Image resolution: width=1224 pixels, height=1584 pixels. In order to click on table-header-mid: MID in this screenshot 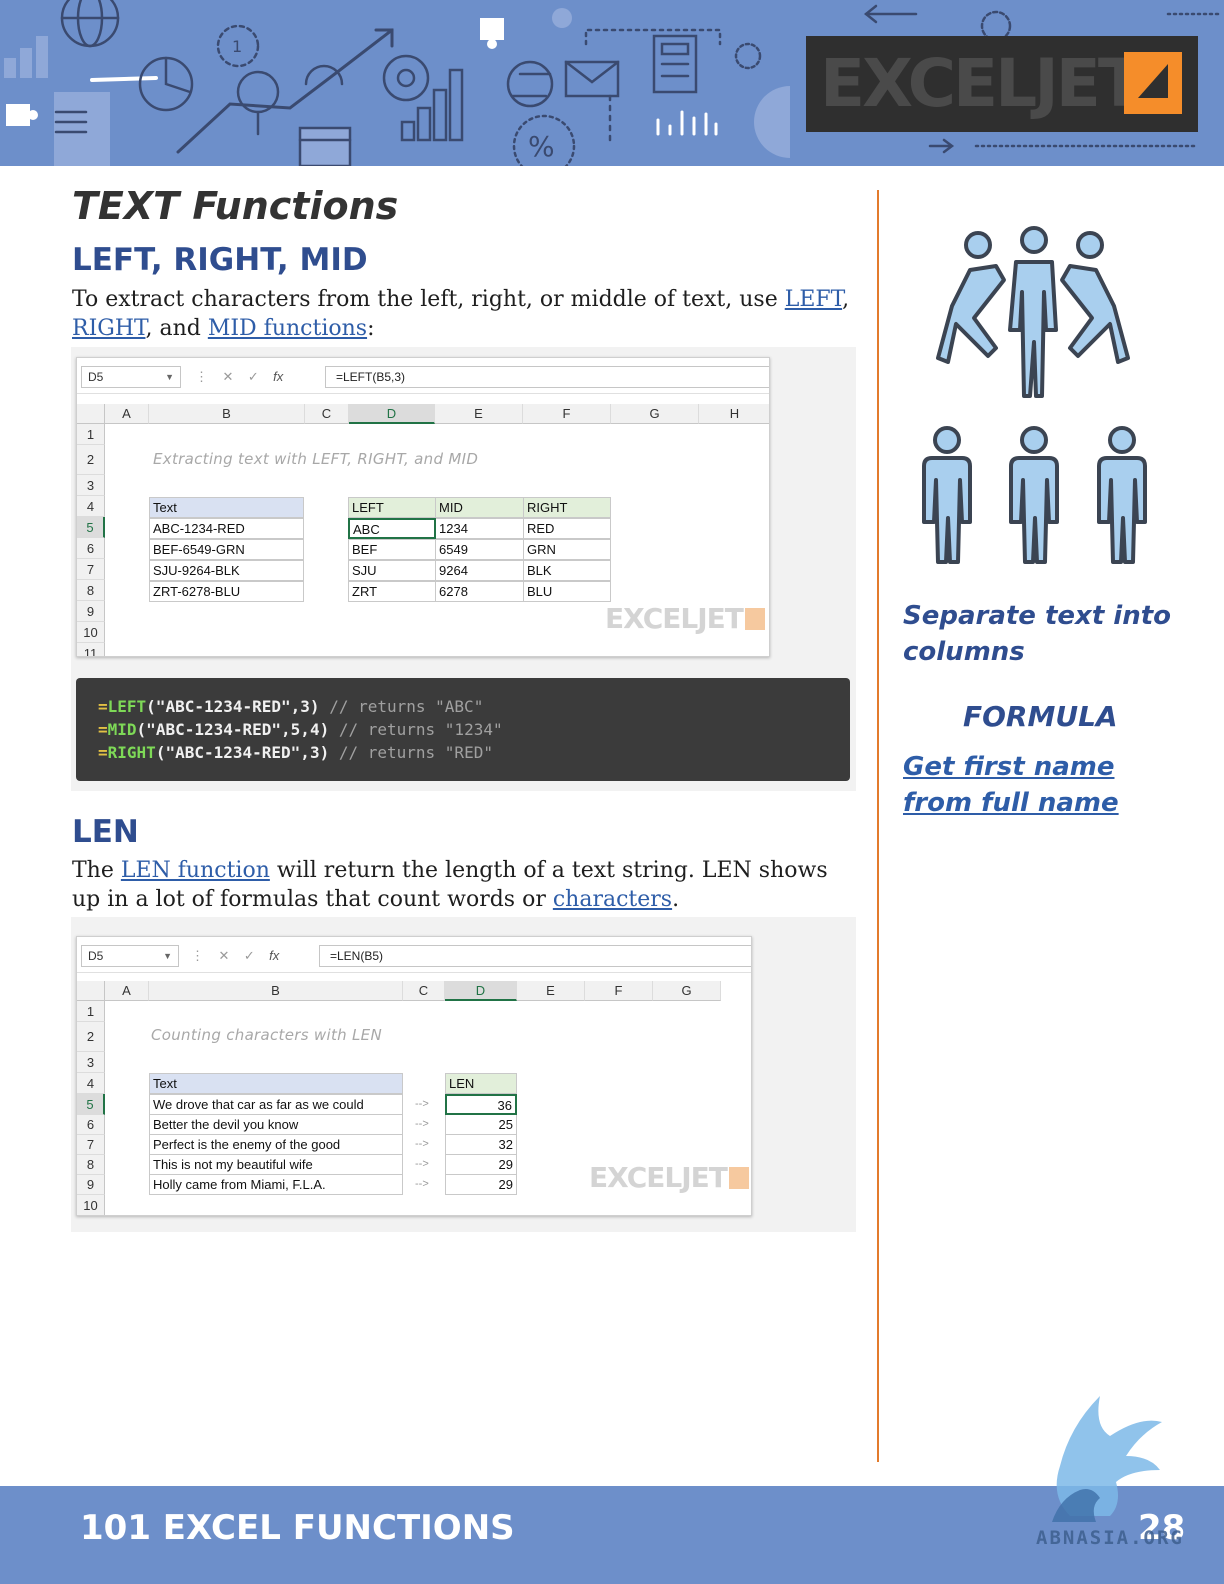, I will do `click(479, 507)`.